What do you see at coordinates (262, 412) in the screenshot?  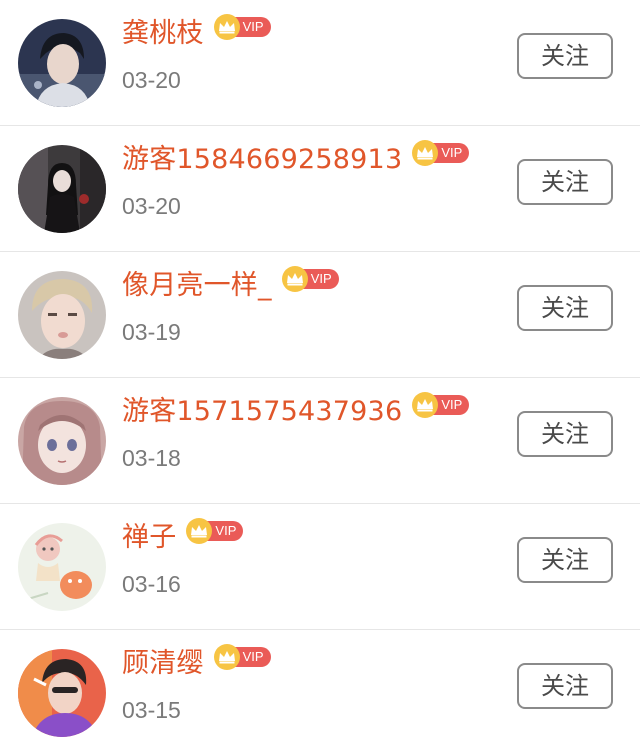 I see `user-name: 游客1571575437936` at bounding box center [262, 412].